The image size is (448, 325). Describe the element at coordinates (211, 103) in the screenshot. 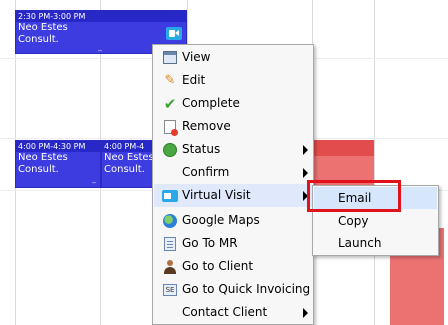

I see `menu-item-label: Complete` at that location.